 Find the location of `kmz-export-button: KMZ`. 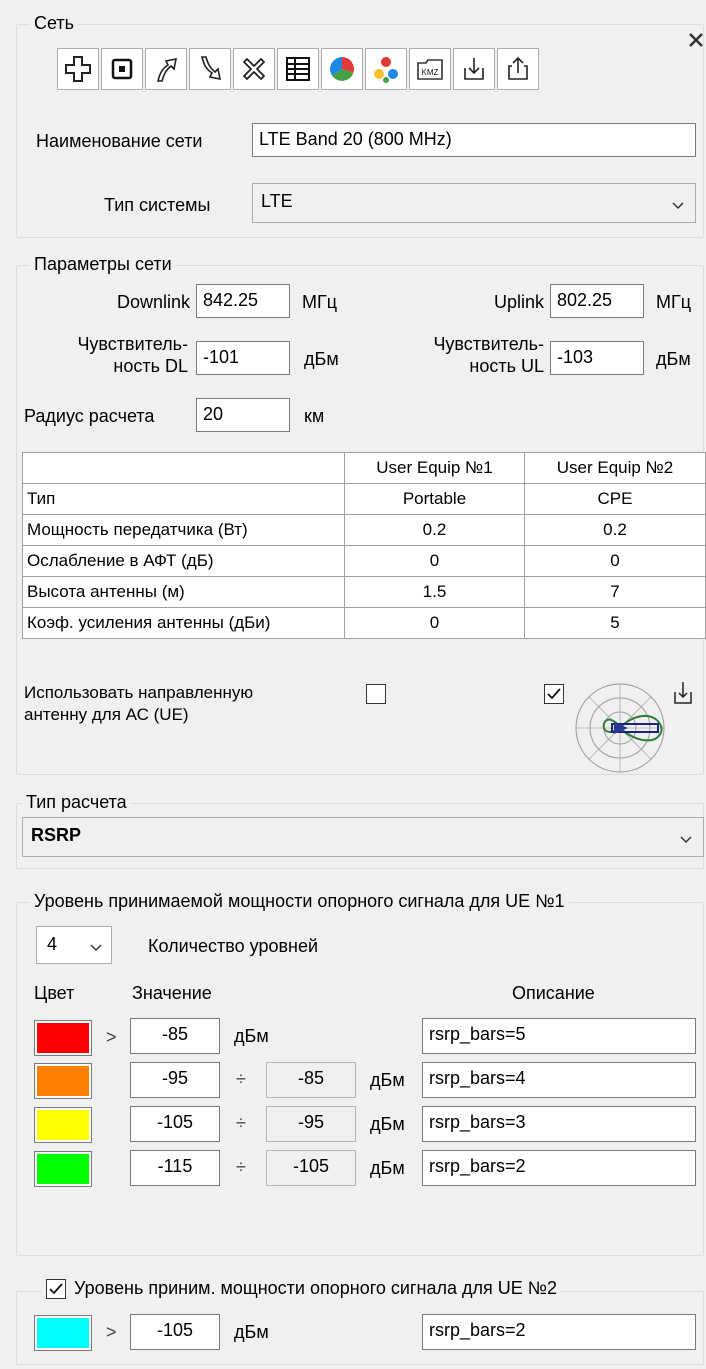

kmz-export-button: KMZ is located at coordinates (430, 69).